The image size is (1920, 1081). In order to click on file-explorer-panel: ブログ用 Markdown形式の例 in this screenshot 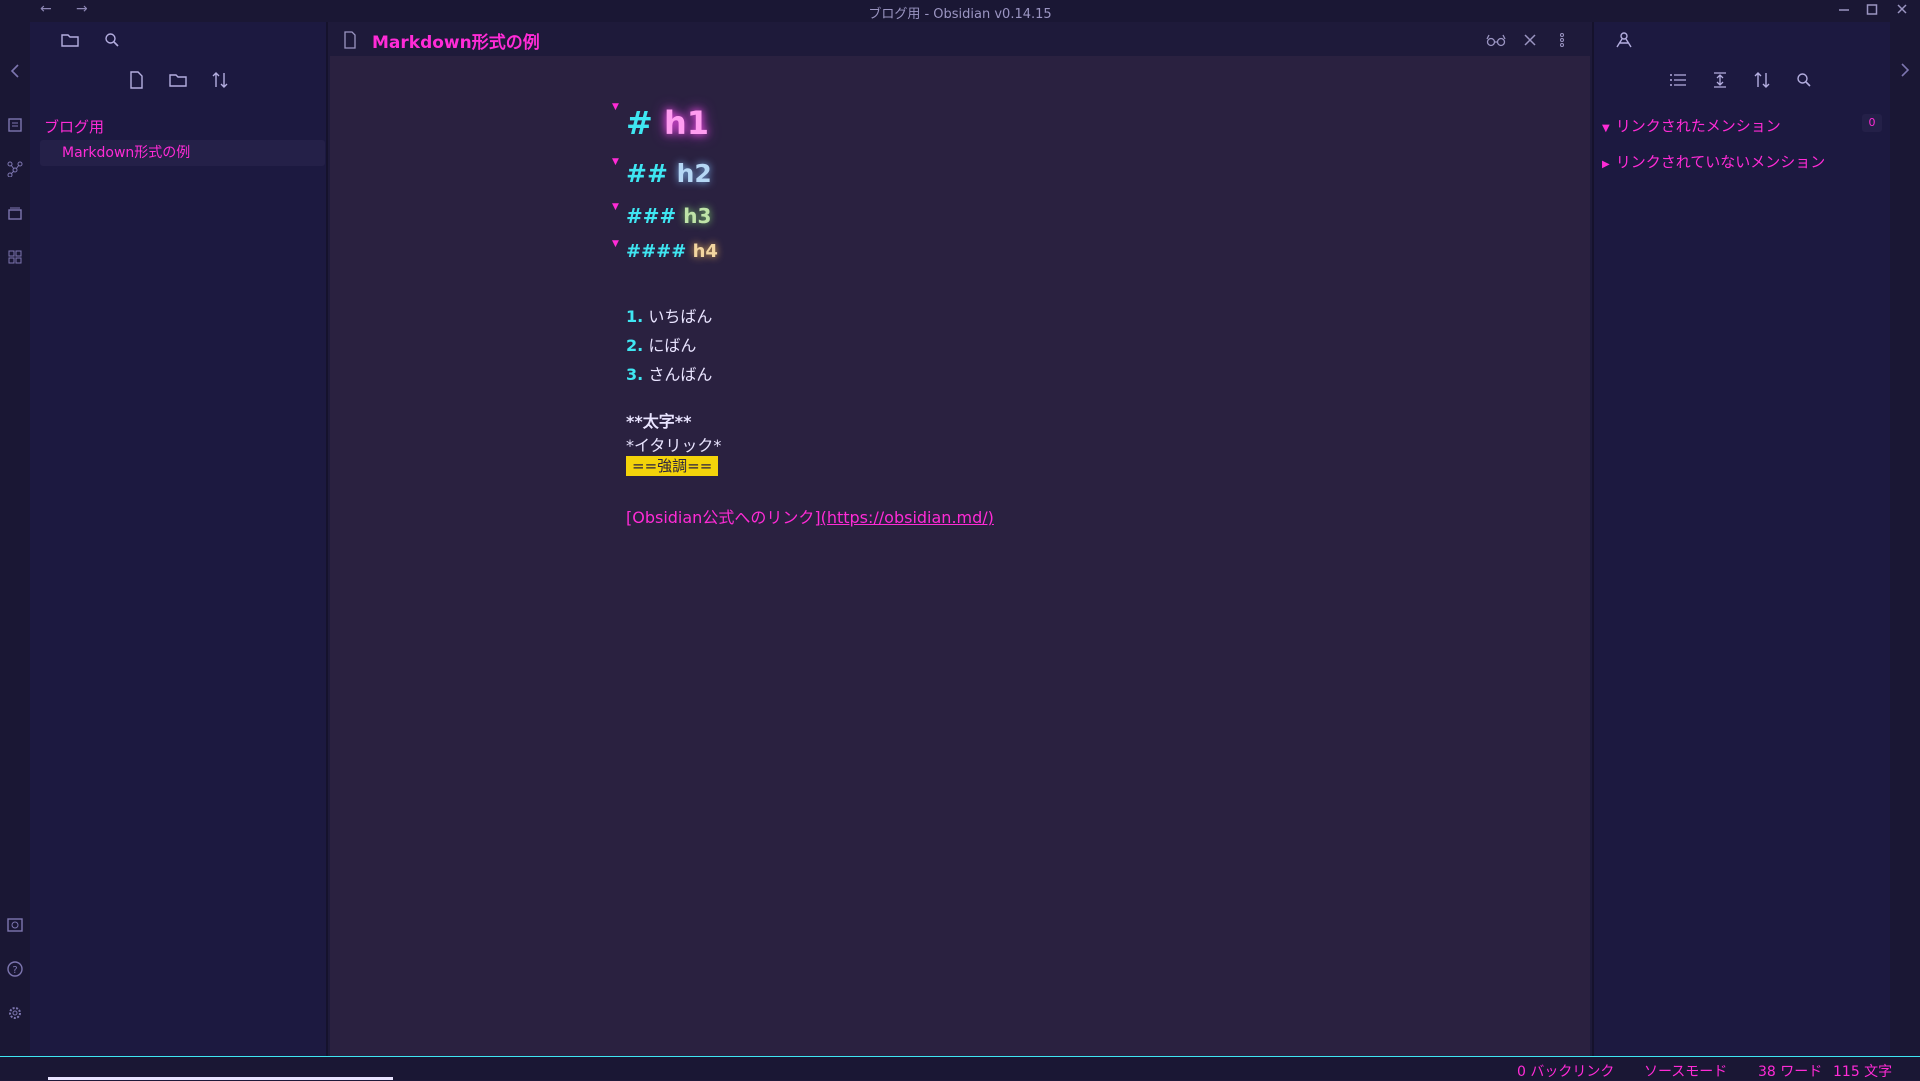, I will do `click(179, 539)`.